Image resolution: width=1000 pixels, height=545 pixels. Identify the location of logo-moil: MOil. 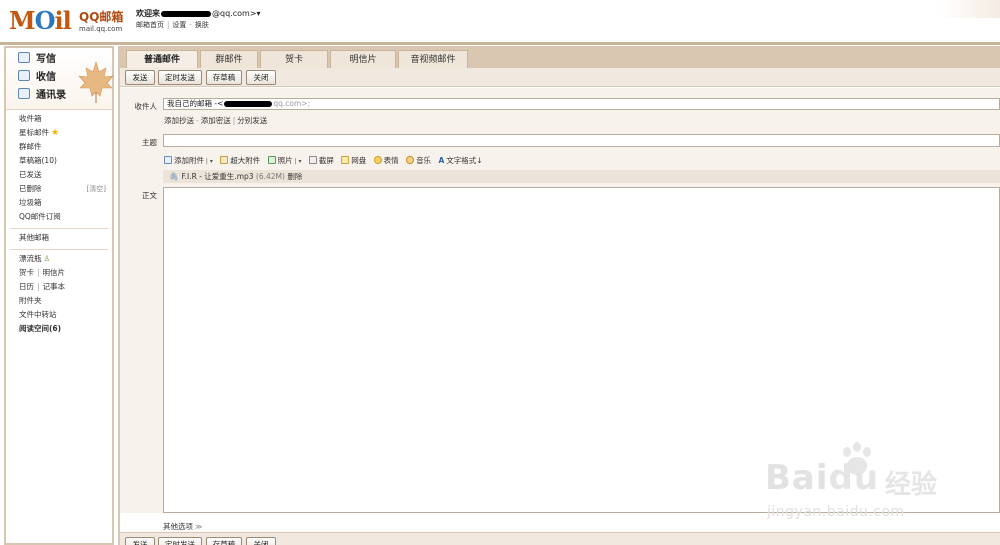
(40, 20).